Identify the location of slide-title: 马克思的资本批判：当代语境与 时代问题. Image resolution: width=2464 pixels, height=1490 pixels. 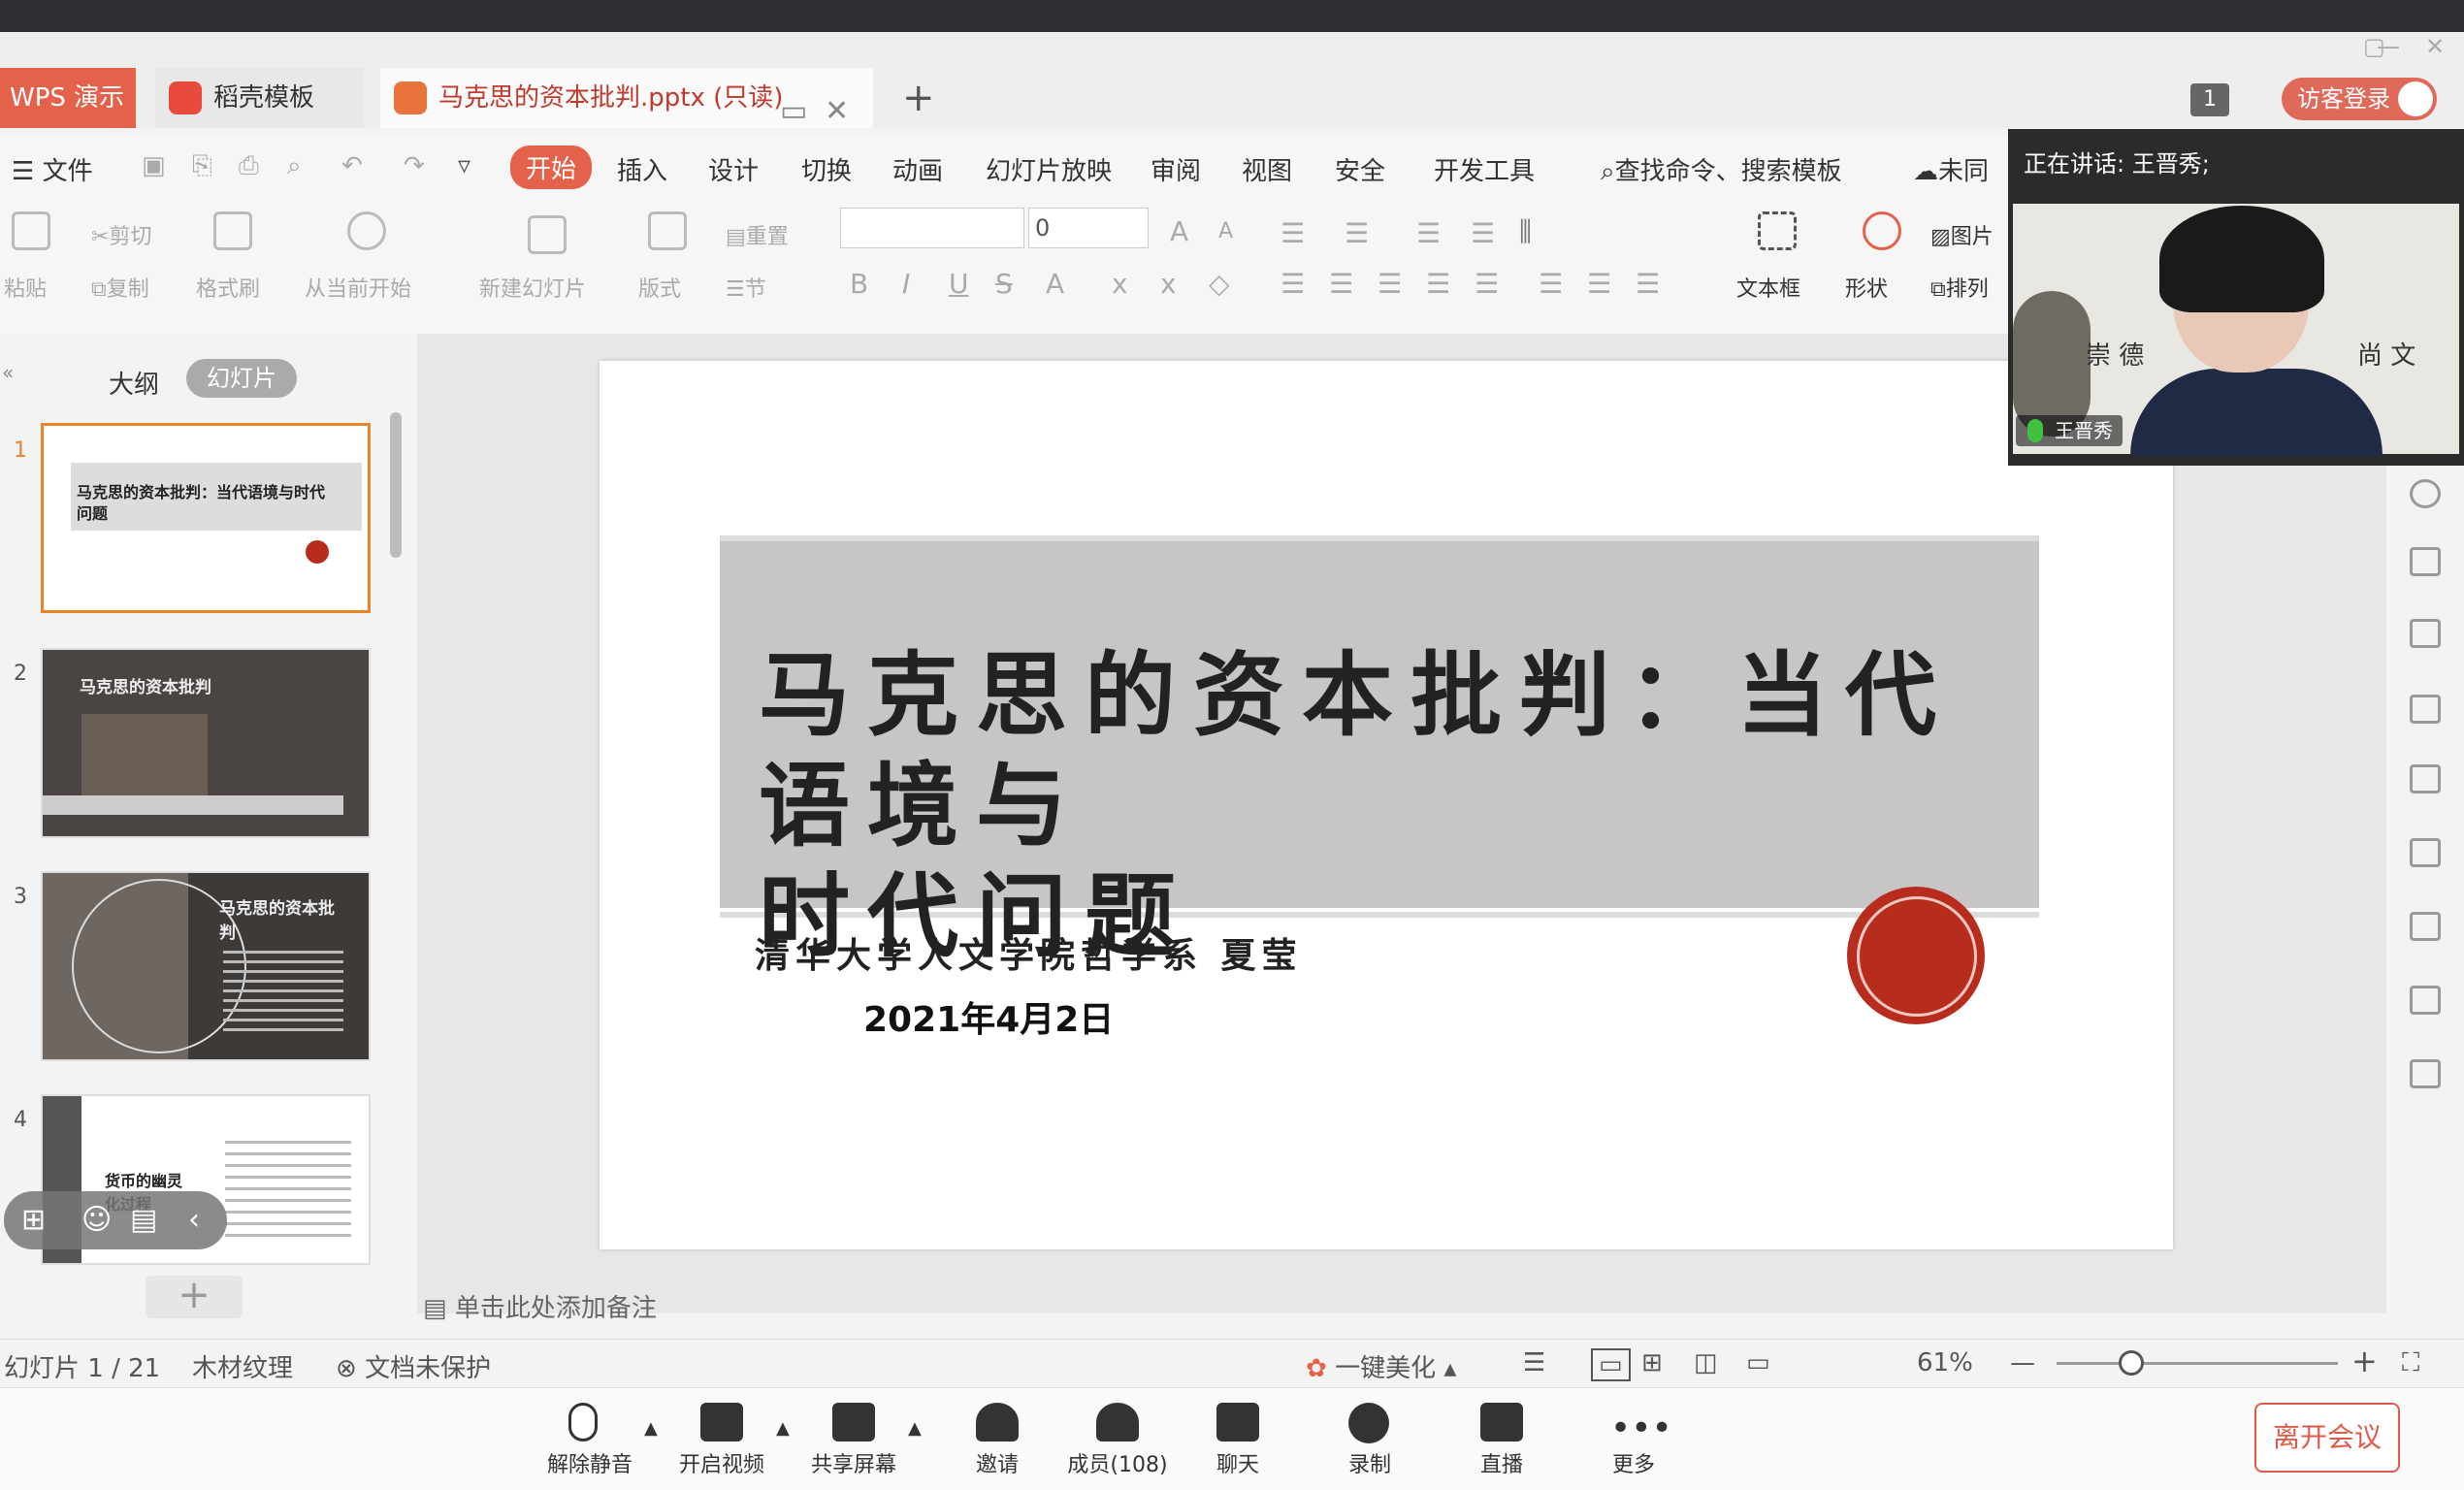
(1384, 806).